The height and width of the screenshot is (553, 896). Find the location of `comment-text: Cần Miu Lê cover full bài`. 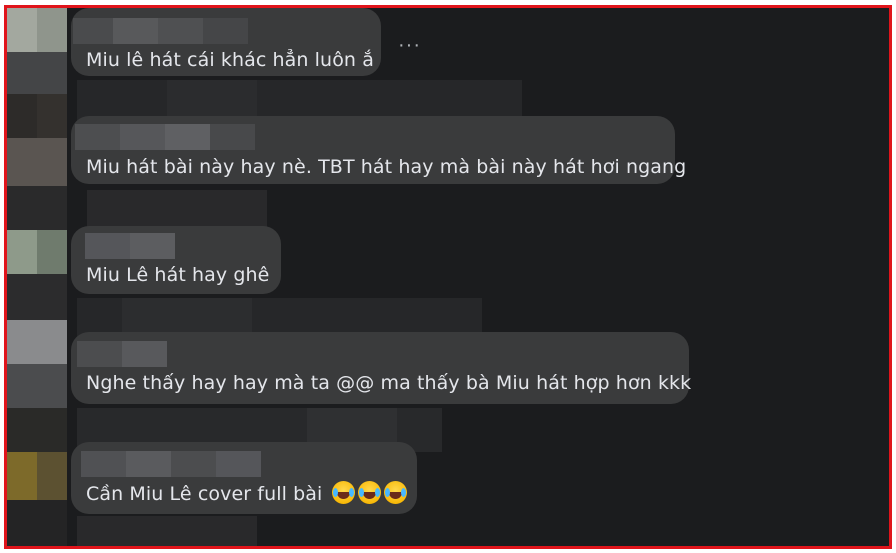

comment-text: Cần Miu Lê cover full bài is located at coordinates (246, 493).